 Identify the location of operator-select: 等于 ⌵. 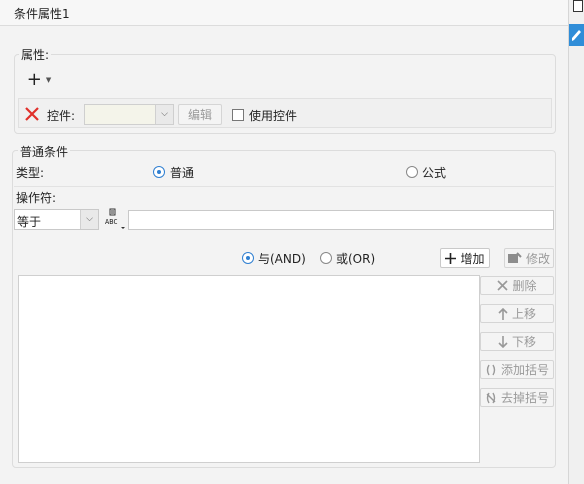
(56, 219).